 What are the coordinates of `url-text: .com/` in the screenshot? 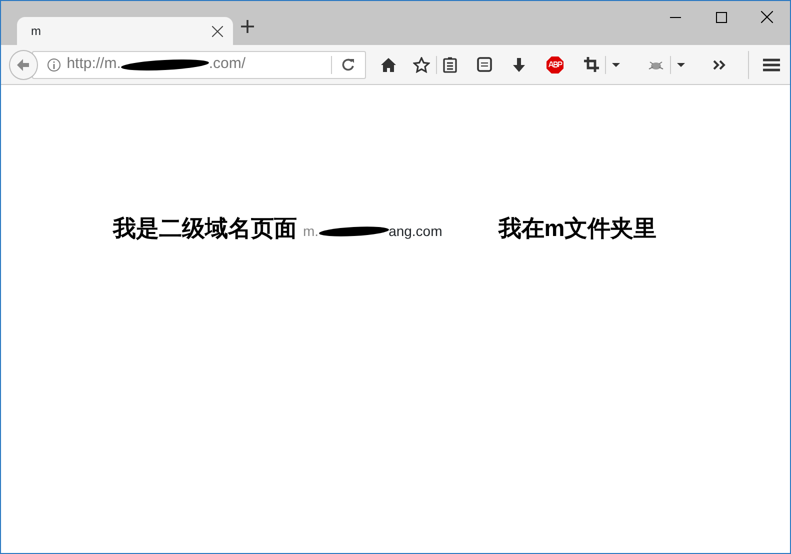 It's located at (227, 64).